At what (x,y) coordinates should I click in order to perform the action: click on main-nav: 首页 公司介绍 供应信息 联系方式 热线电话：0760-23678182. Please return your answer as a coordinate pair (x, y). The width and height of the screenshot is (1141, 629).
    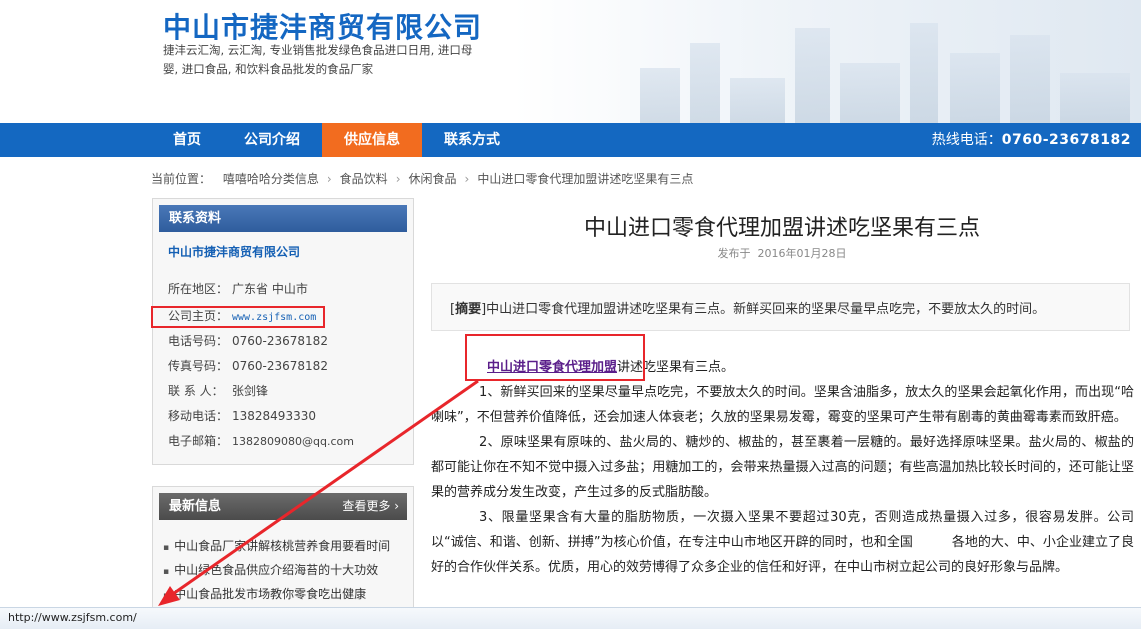
    Looking at the image, I should click on (570, 140).